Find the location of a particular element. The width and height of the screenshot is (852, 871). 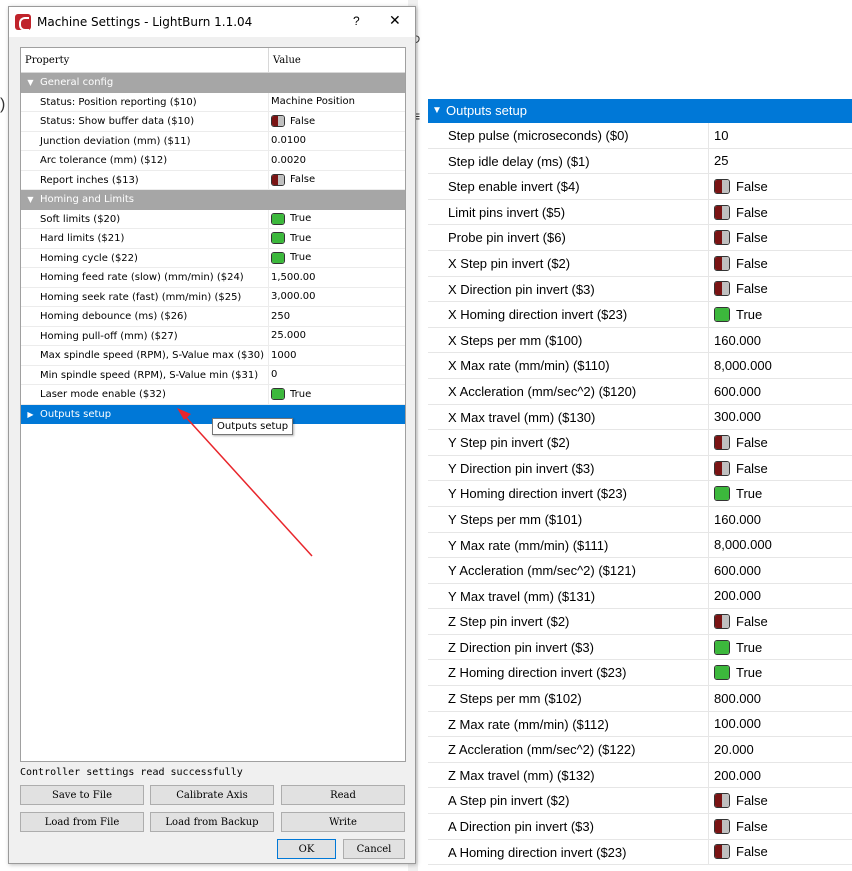

setting-row: Y Direction pin invert ($3) False is located at coordinates (640, 468).